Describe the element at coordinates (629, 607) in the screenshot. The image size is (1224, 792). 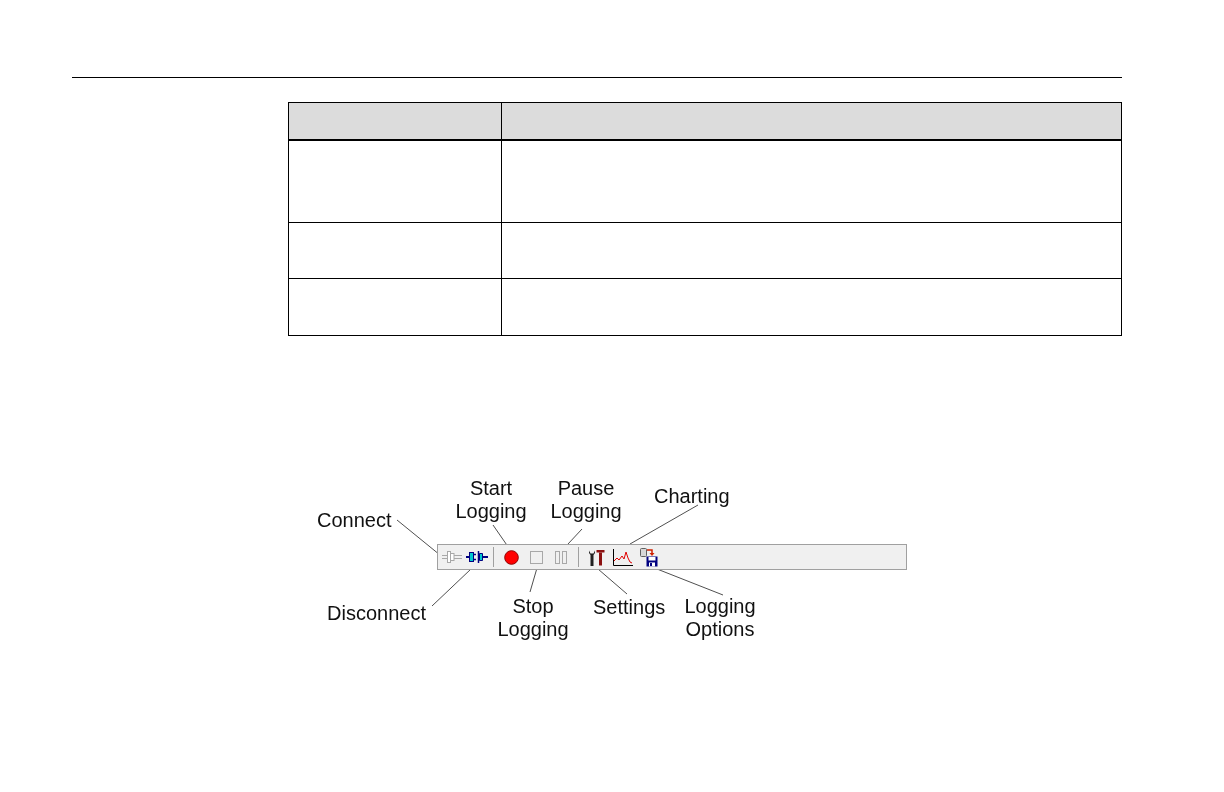
I see `callout-label: Settings` at that location.